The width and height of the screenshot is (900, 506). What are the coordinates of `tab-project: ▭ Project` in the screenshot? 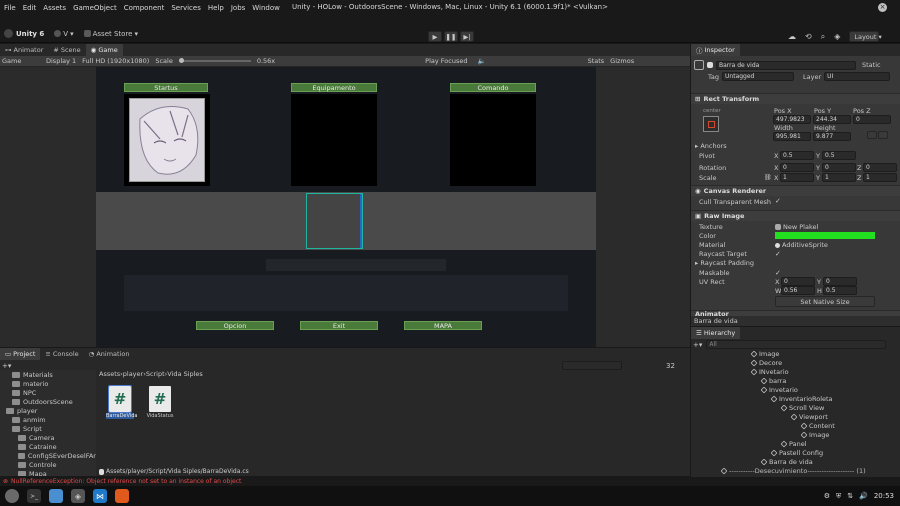 It's located at (20, 354).